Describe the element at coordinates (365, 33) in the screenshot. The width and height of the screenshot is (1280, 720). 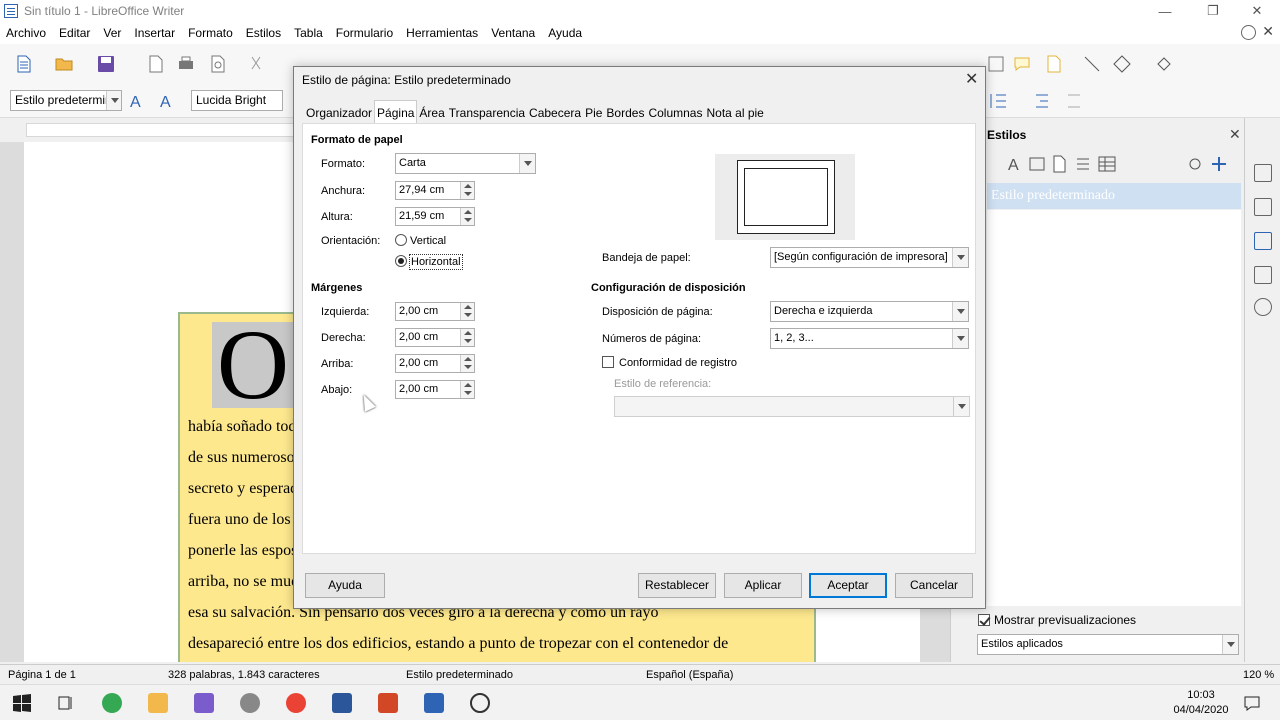
I see `menu-formulario: Formulario` at that location.